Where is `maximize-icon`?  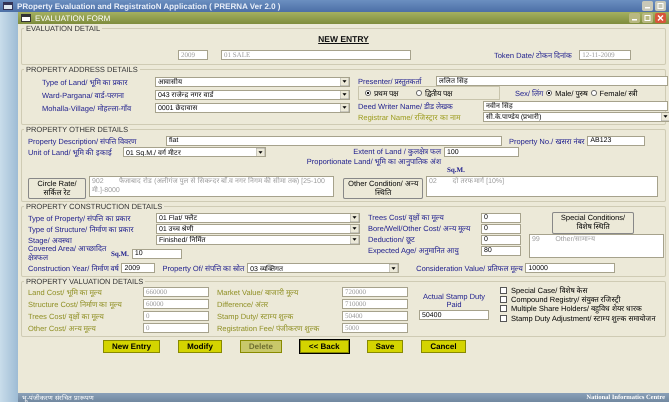
maximize-icon is located at coordinates (660, 6).